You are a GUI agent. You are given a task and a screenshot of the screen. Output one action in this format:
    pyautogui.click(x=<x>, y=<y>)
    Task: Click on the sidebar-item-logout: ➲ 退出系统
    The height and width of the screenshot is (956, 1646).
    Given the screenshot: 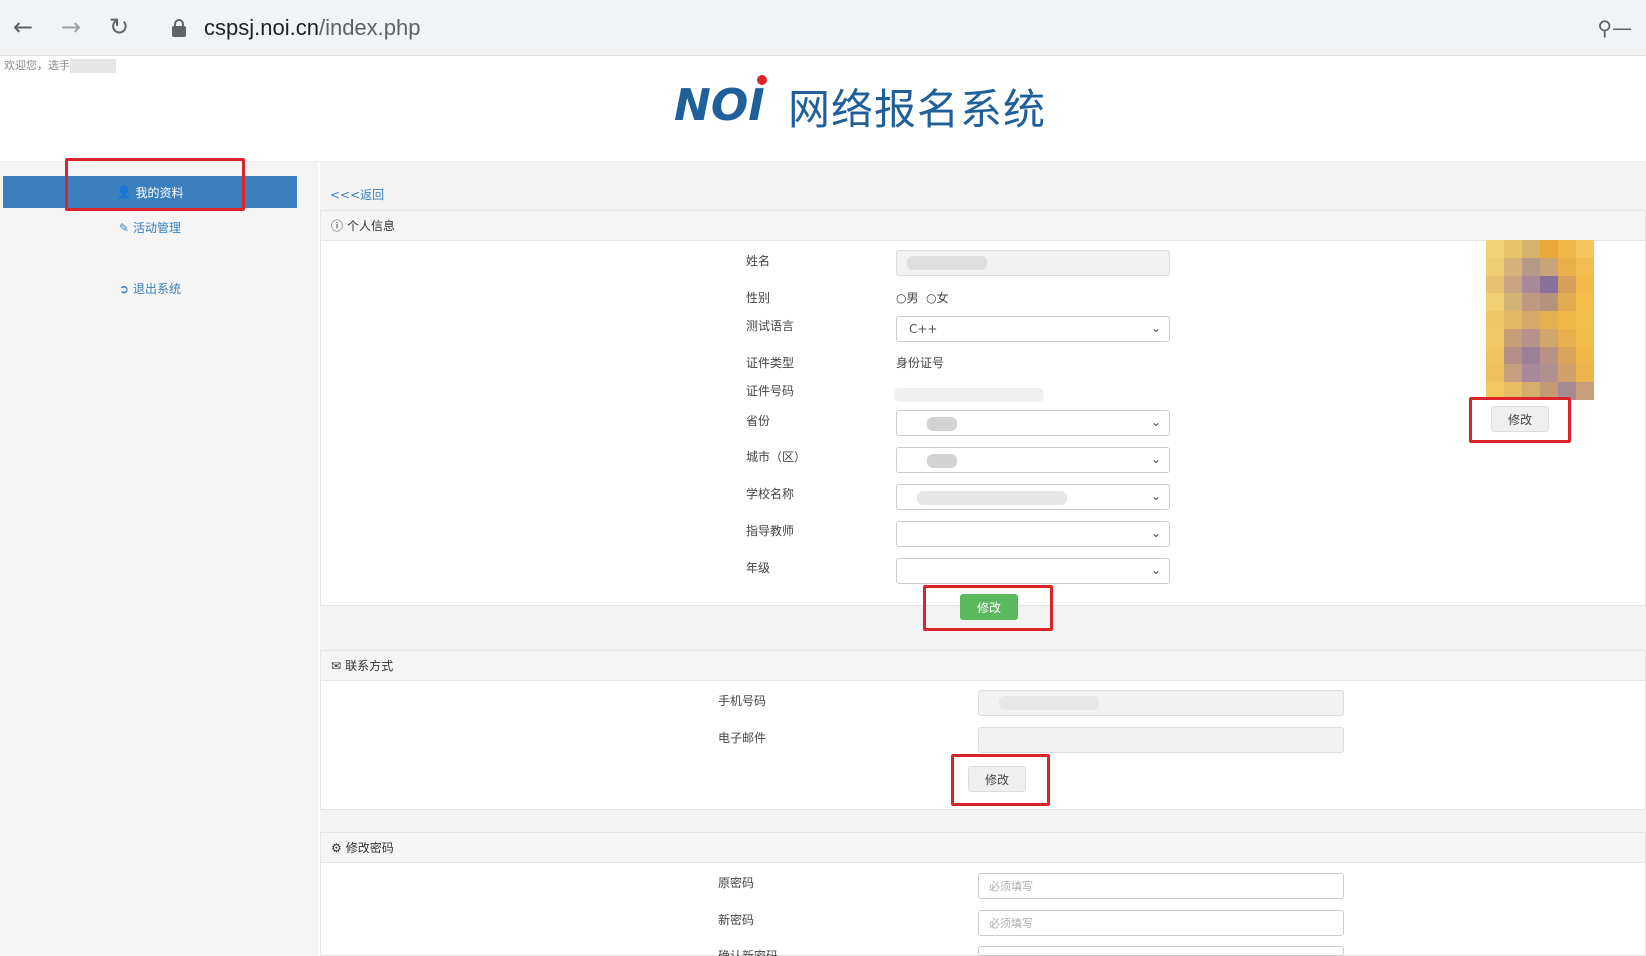 What is the action you would take?
    pyautogui.click(x=150, y=288)
    